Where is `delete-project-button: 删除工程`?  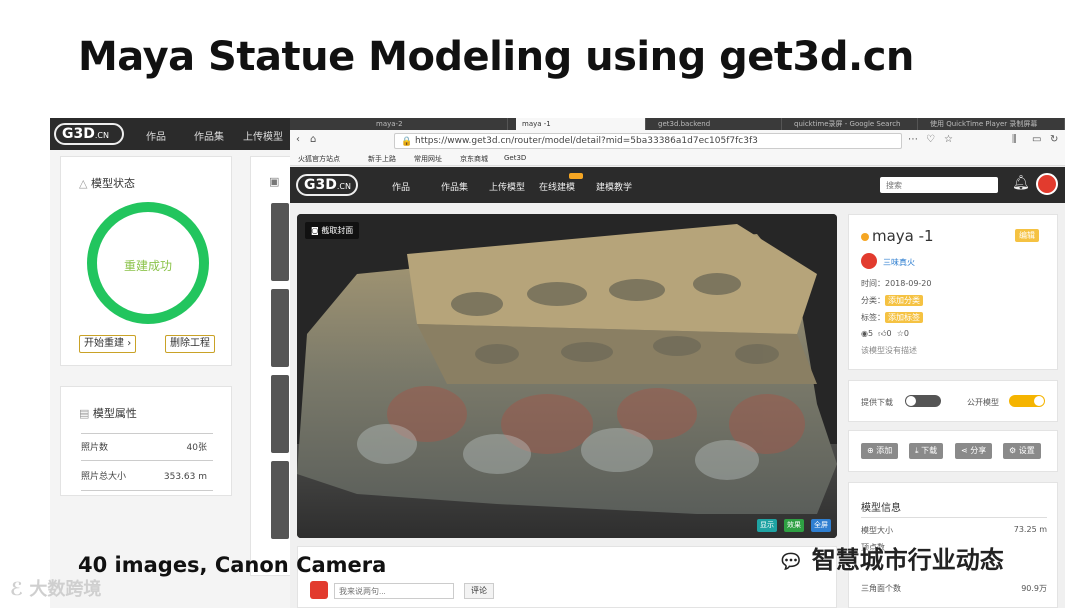 delete-project-button: 删除工程 is located at coordinates (190, 344).